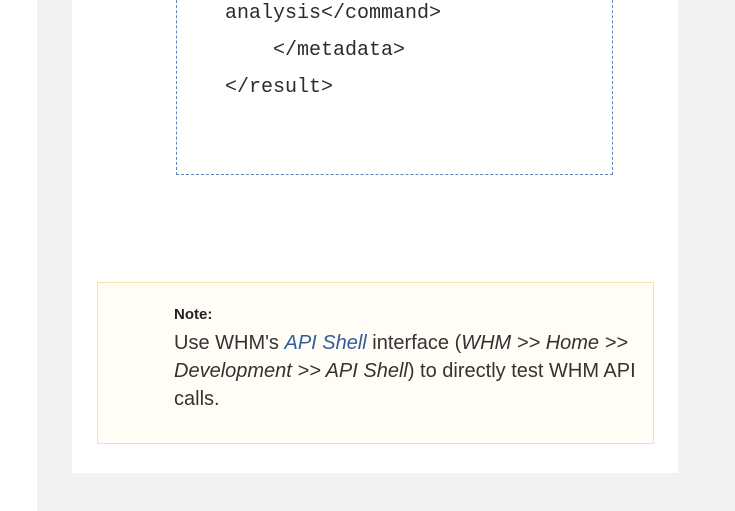  I want to click on note-title: Note:, so click(193, 314).